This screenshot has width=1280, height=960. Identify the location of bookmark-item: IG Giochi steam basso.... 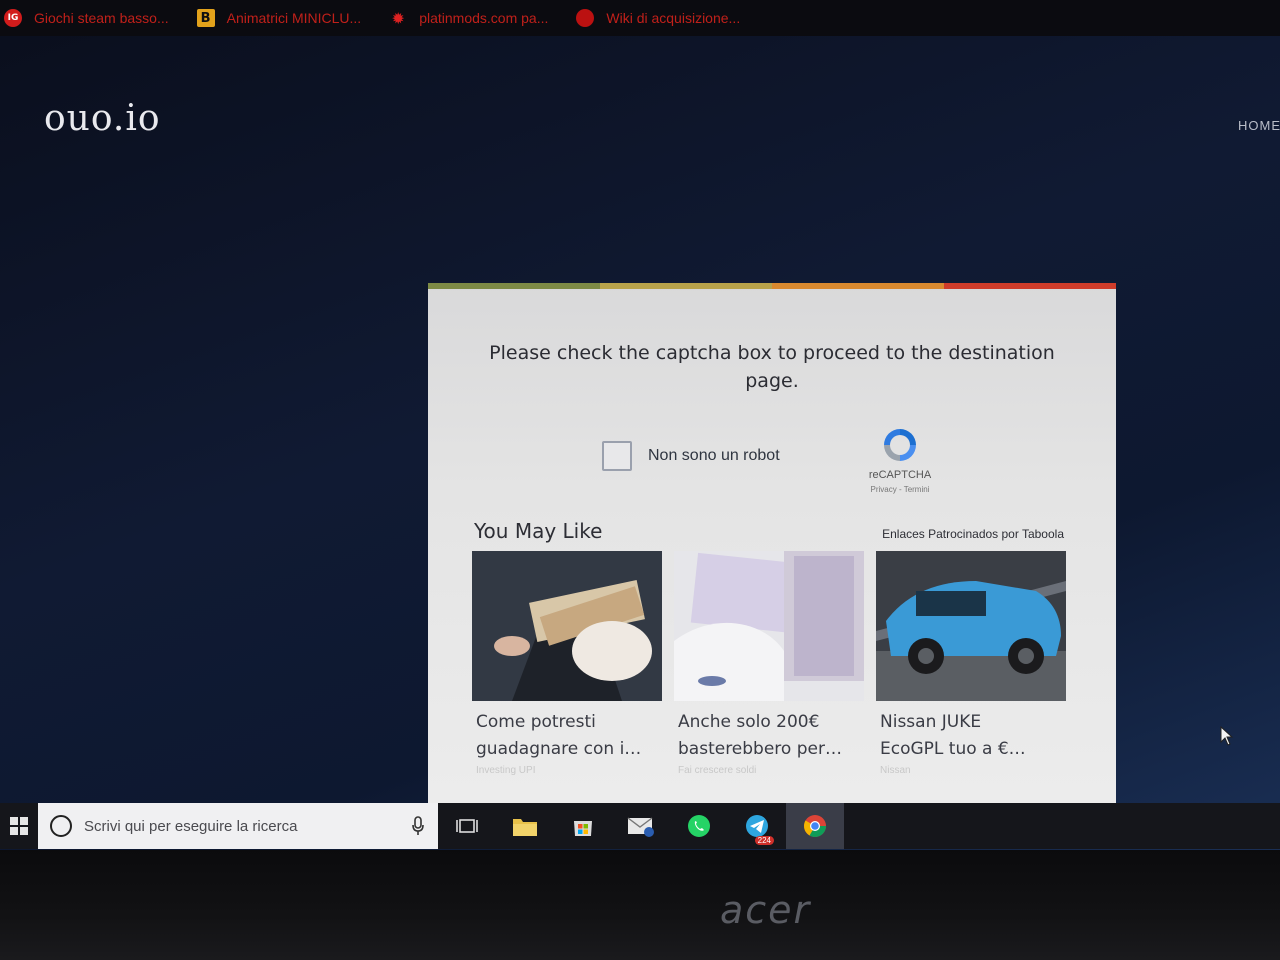
(86, 18).